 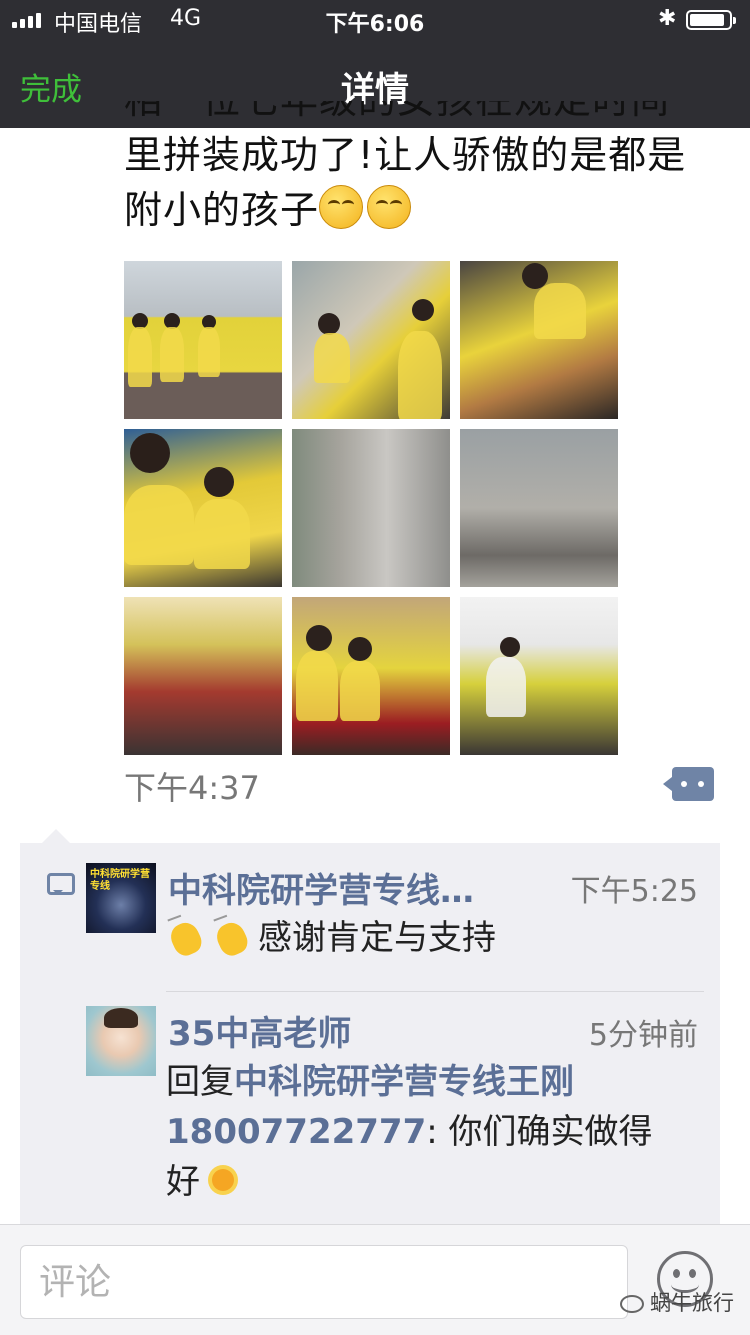 I want to click on post-text-line-3: 附小的孩子, so click(x=222, y=210).